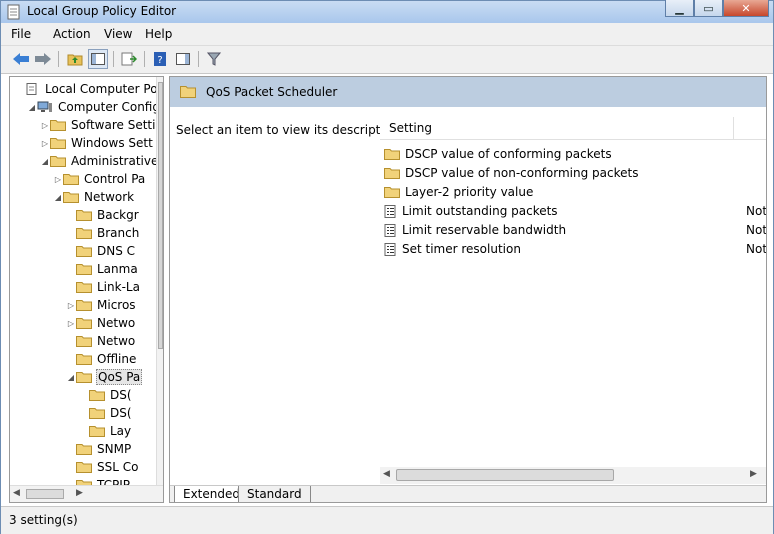  Describe the element at coordinates (708, 8) in the screenshot. I see `maximize-button: ▭` at that location.